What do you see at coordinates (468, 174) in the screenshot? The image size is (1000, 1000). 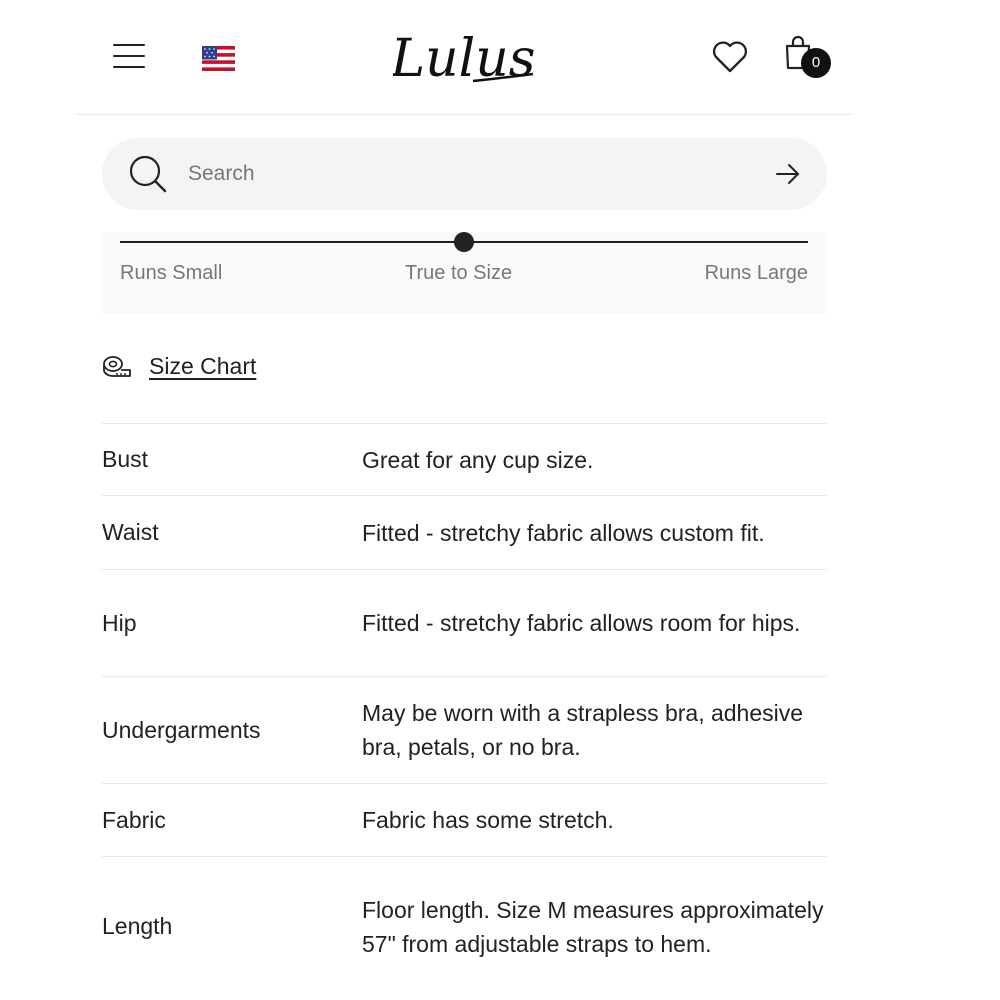 I see `search-input` at bounding box center [468, 174].